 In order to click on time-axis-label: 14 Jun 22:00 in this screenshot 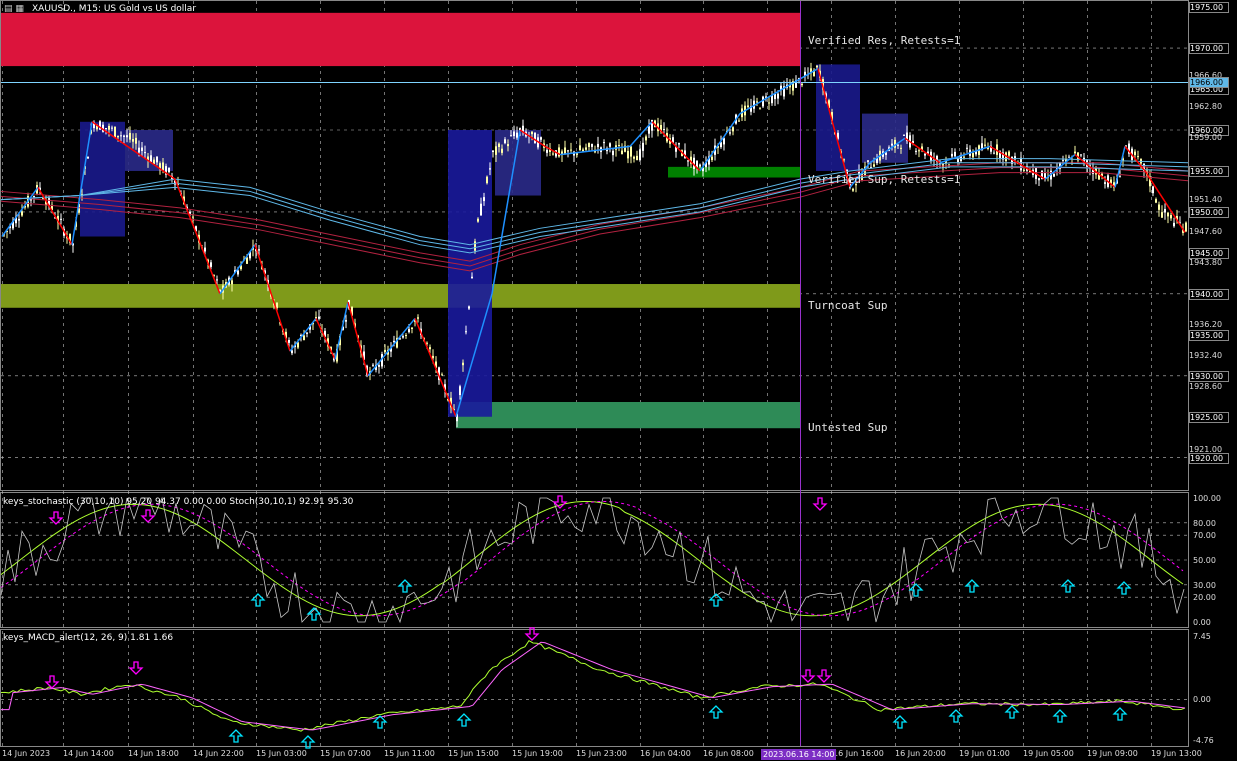, I will do `click(218, 753)`.